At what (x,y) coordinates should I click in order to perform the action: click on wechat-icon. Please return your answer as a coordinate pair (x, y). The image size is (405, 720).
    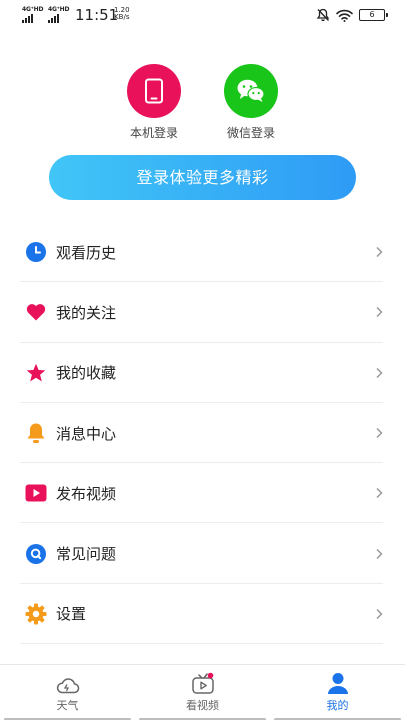
    Looking at the image, I should click on (251, 90).